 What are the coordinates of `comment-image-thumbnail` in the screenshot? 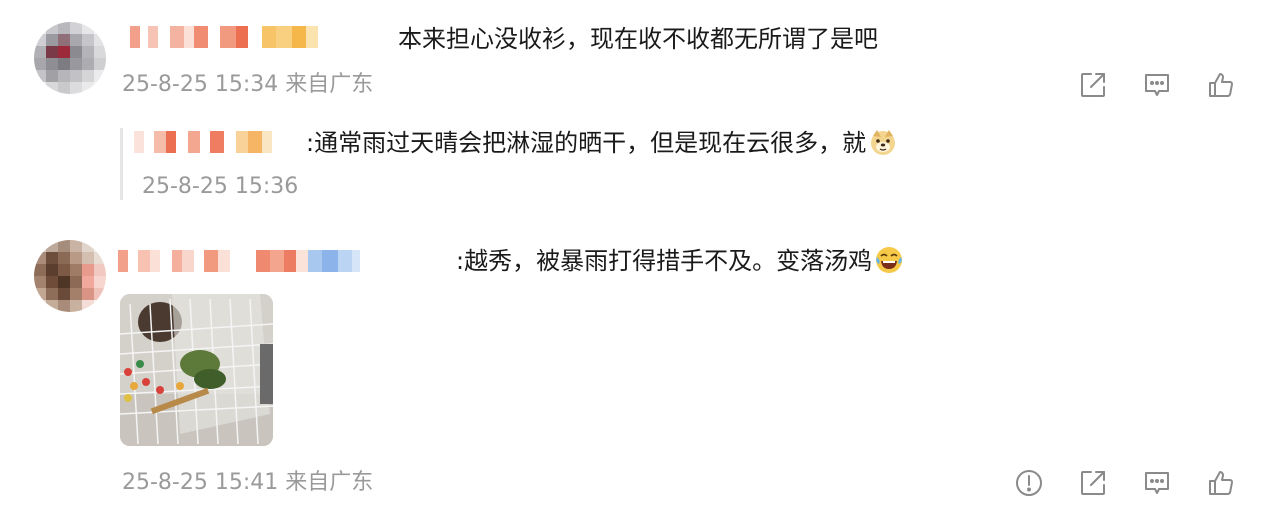 It's located at (196, 370).